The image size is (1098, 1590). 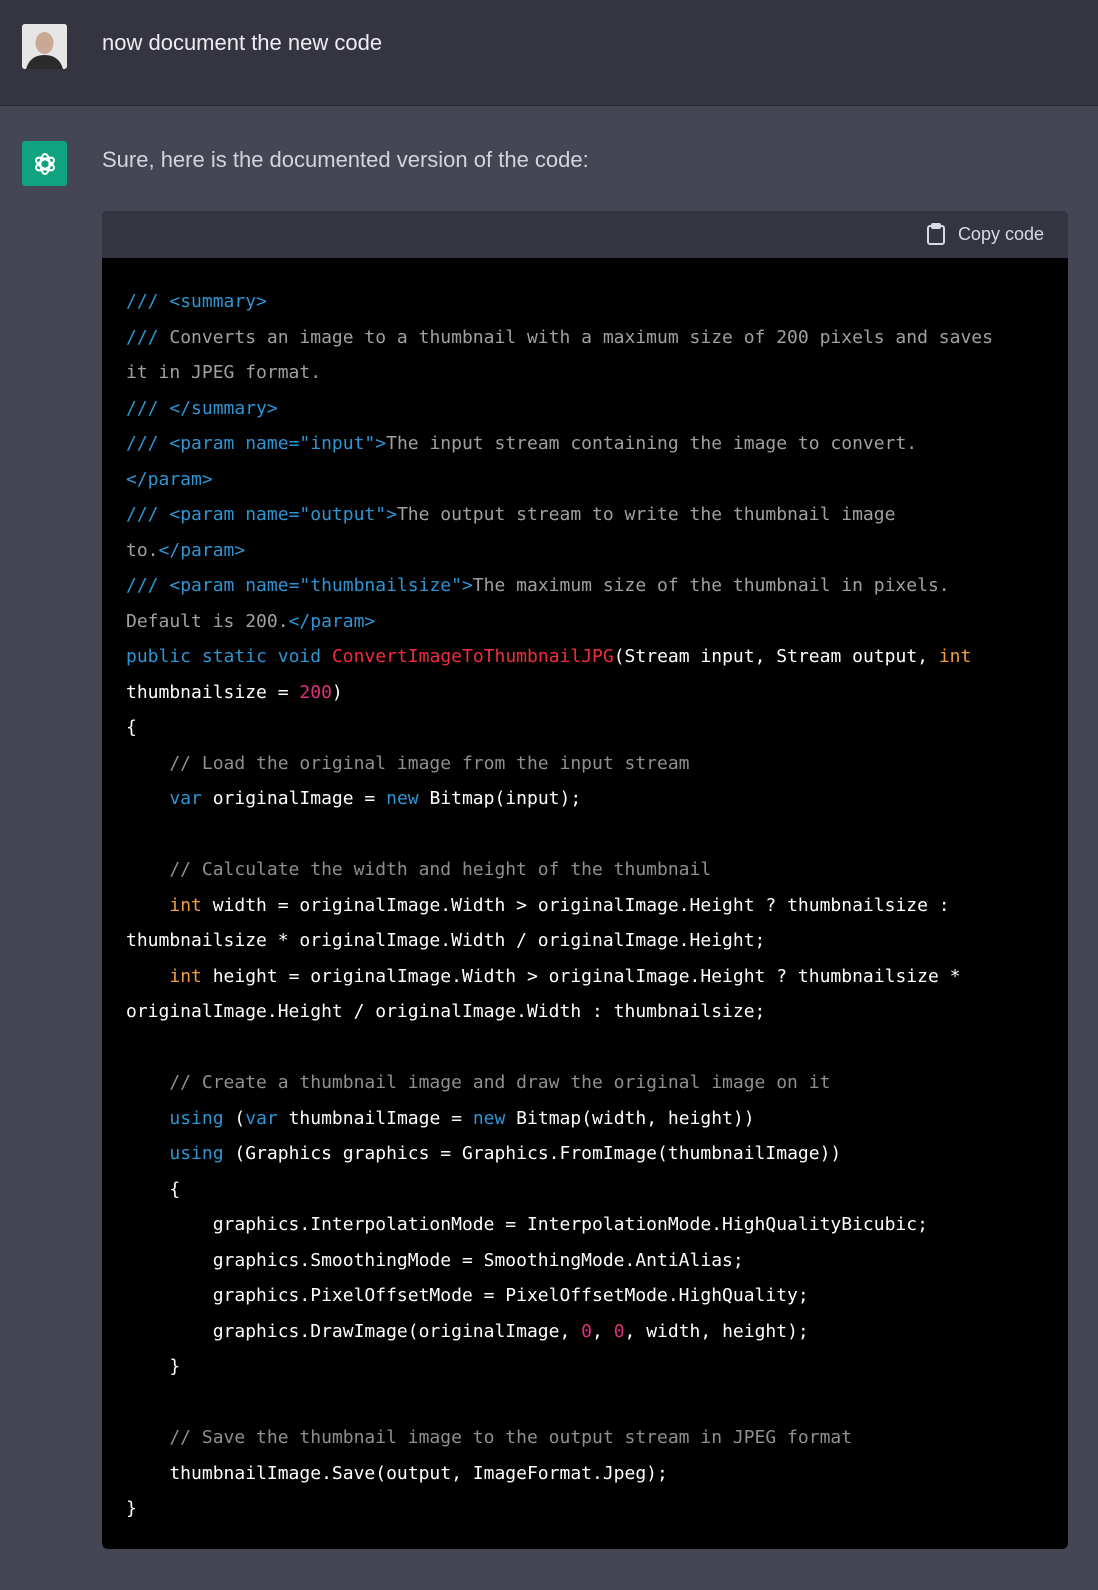 I want to click on code-line: /// </summary>, so click(x=202, y=408).